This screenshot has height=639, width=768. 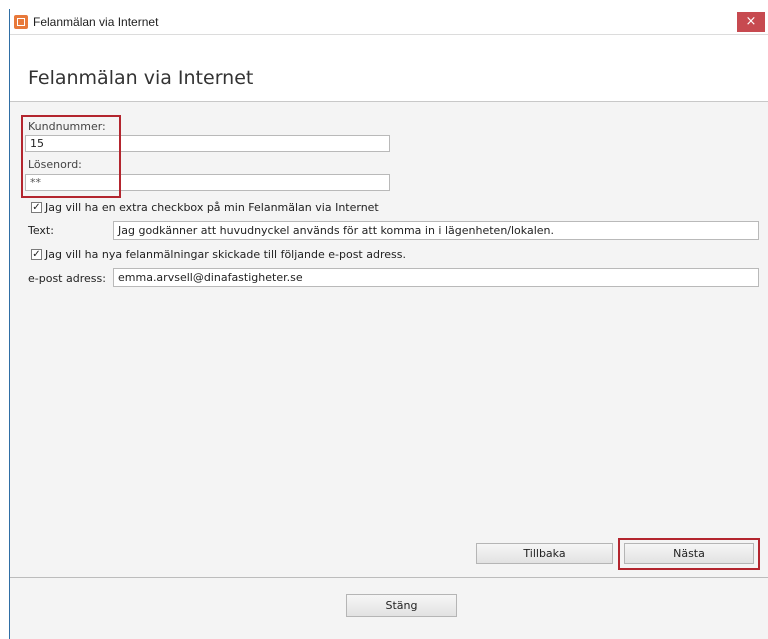 I want to click on window-title: Felanmälan via Internet, so click(x=96, y=22).